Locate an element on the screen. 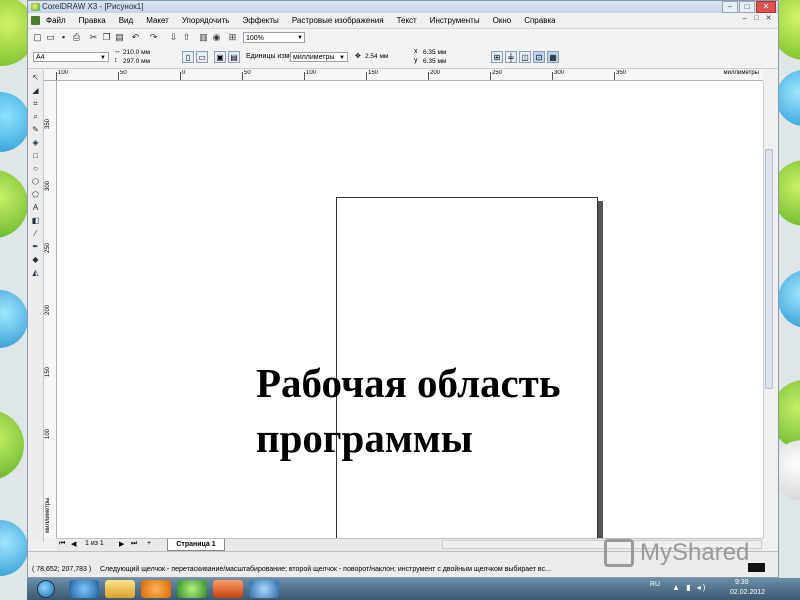  menu-arrange: Упорядочить is located at coordinates (206, 20).